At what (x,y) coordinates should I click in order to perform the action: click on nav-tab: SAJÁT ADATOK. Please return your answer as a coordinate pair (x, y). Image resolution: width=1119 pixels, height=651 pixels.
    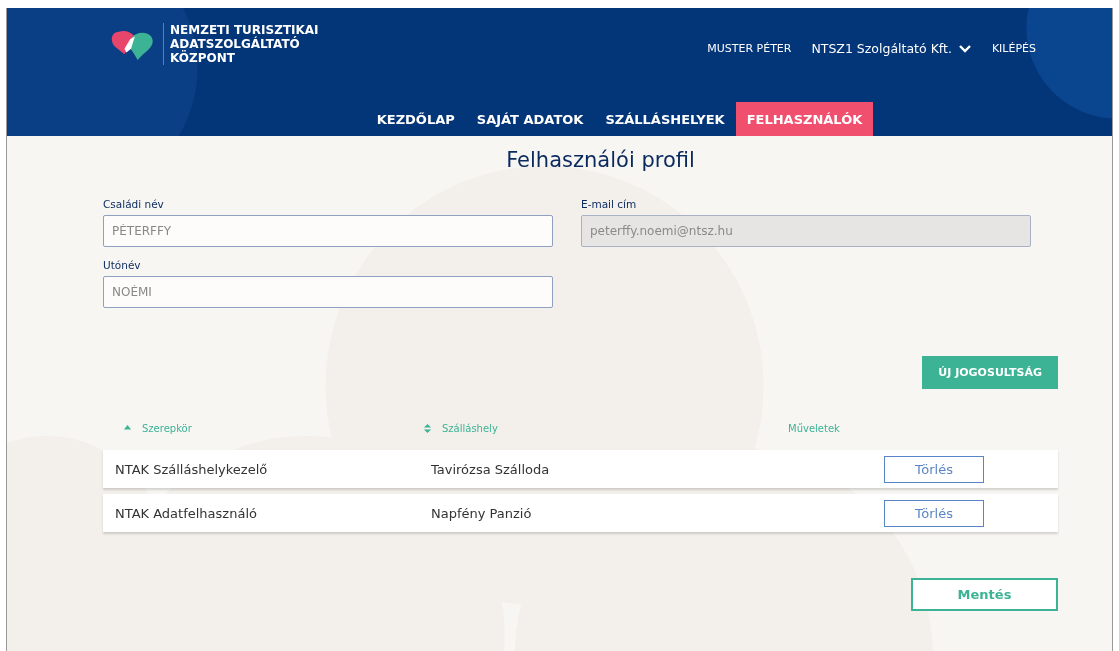
    Looking at the image, I should click on (530, 119).